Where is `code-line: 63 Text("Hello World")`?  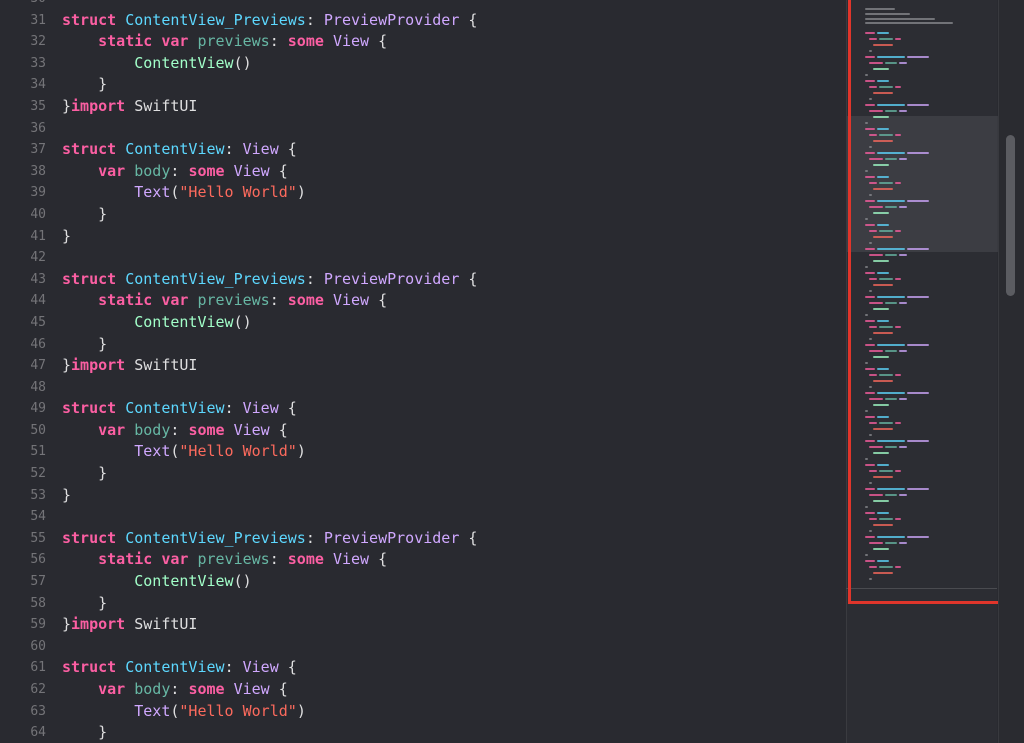
code-line: 63 Text("Hello World") is located at coordinates (422, 712).